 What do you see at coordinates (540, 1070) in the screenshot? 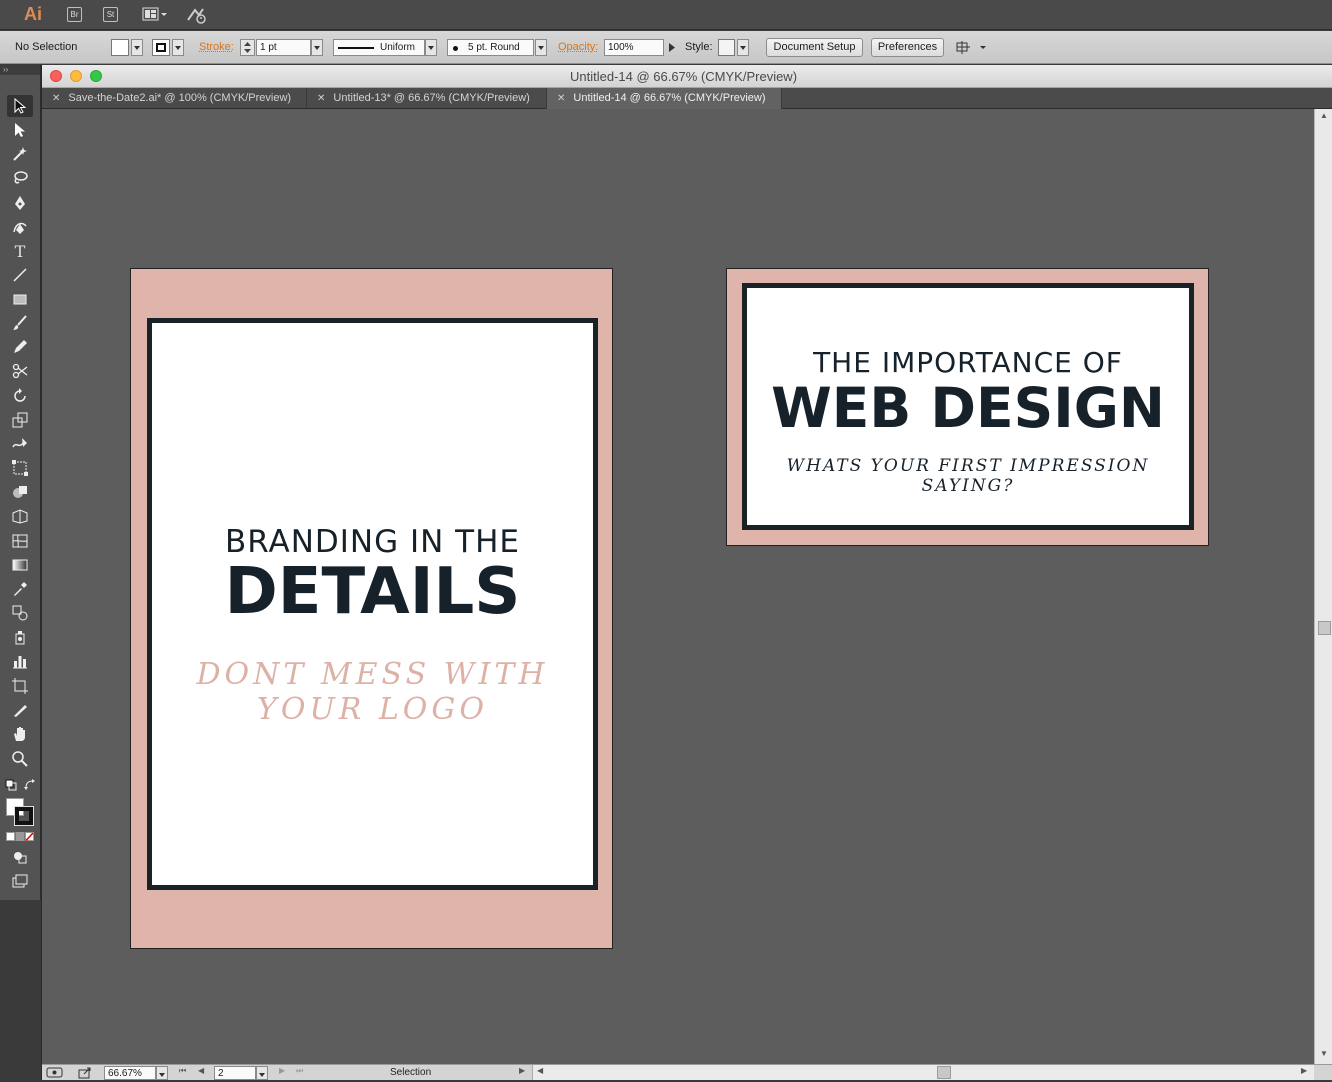
I see `scroll-left-icon: ◀` at bounding box center [540, 1070].